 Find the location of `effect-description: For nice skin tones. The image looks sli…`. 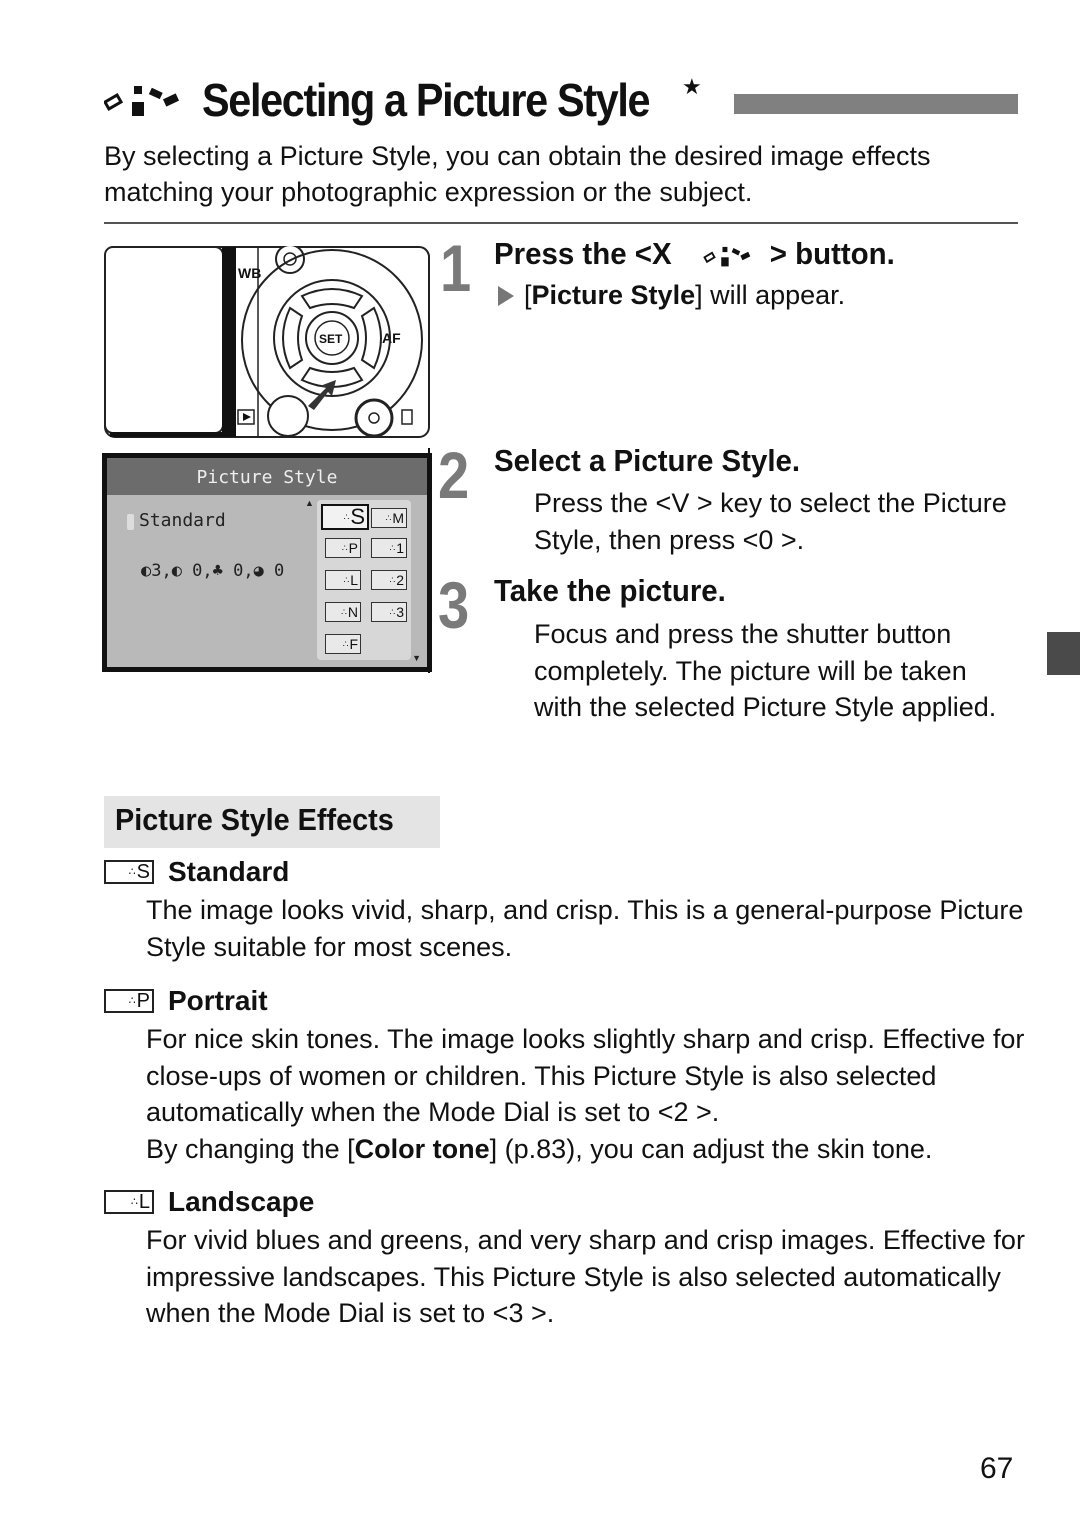

effect-description: For nice skin tones. The image looks sli… is located at coordinates (586, 1094).